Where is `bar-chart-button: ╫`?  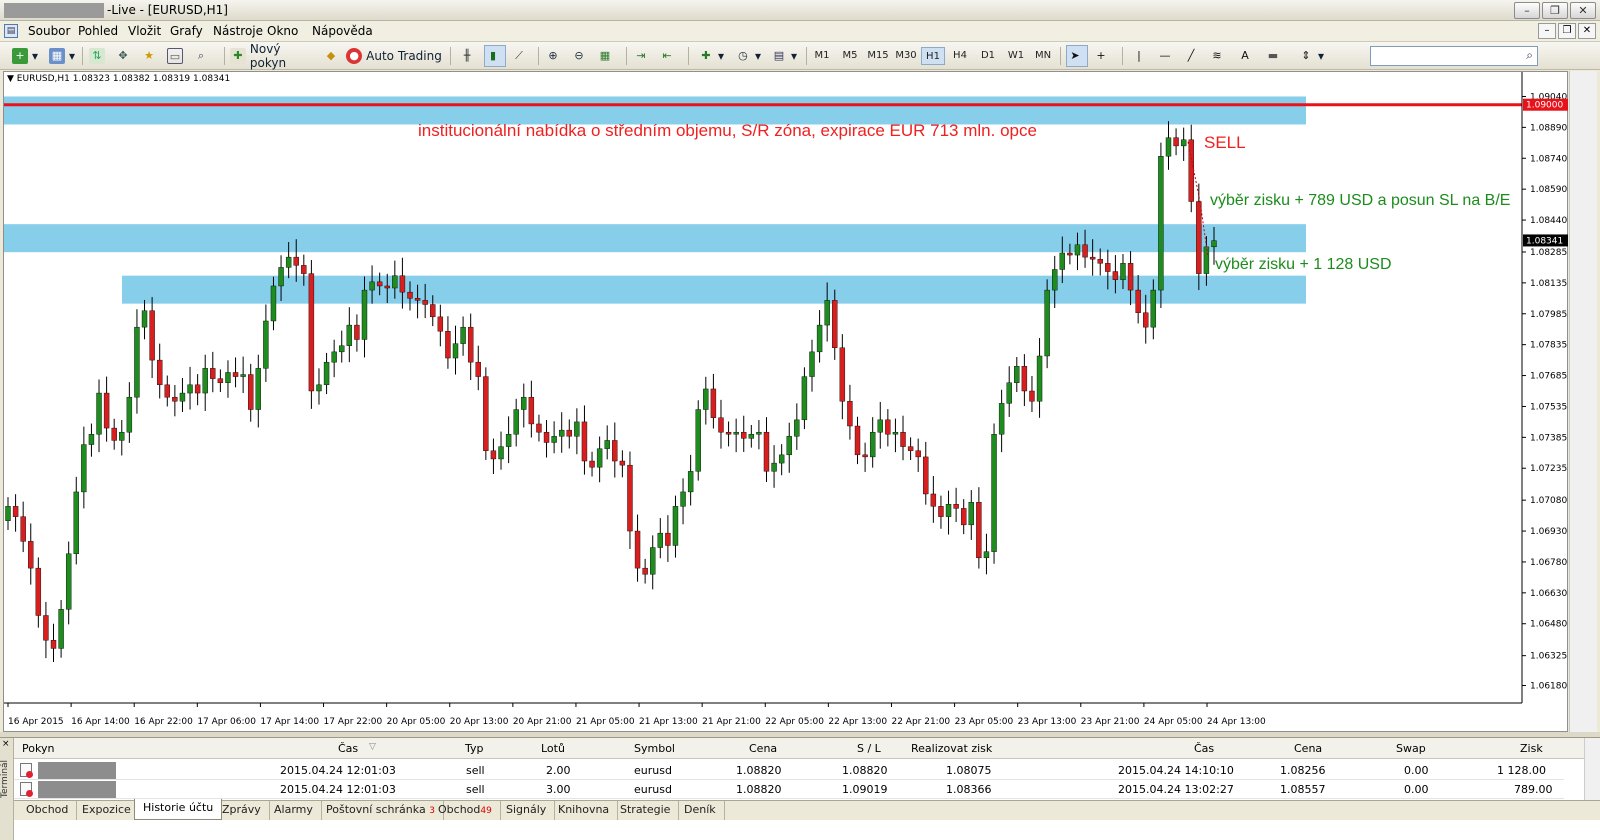
bar-chart-button: ╫ is located at coordinates (469, 56).